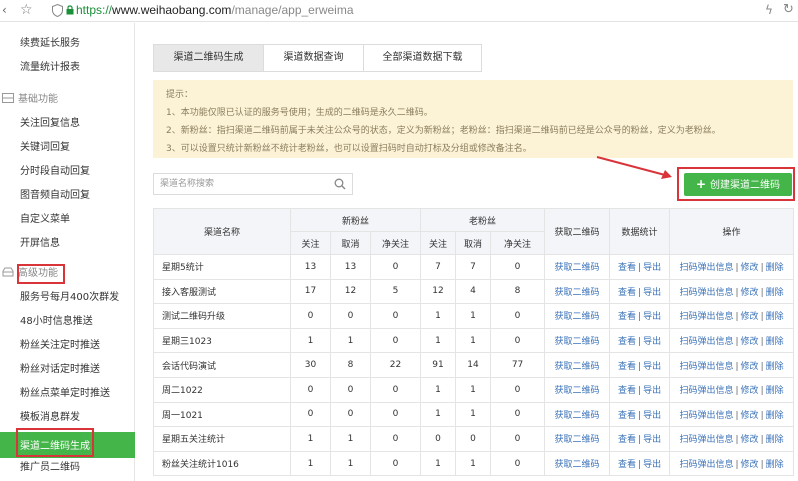 The width and height of the screenshot is (798, 481). Describe the element at coordinates (473, 267) in the screenshot. I see `cell-old-unfollow: 7` at that location.